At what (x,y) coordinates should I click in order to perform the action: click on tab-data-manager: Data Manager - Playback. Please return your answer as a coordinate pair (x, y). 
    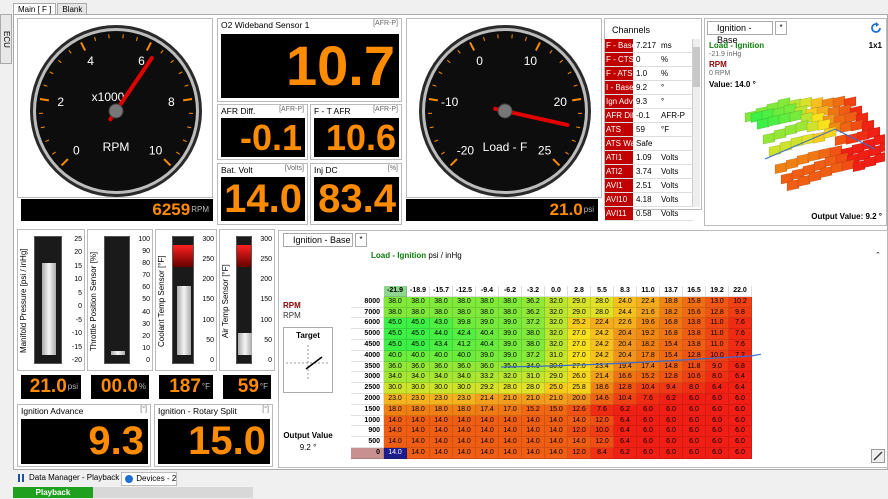
    Looking at the image, I should click on (67, 479).